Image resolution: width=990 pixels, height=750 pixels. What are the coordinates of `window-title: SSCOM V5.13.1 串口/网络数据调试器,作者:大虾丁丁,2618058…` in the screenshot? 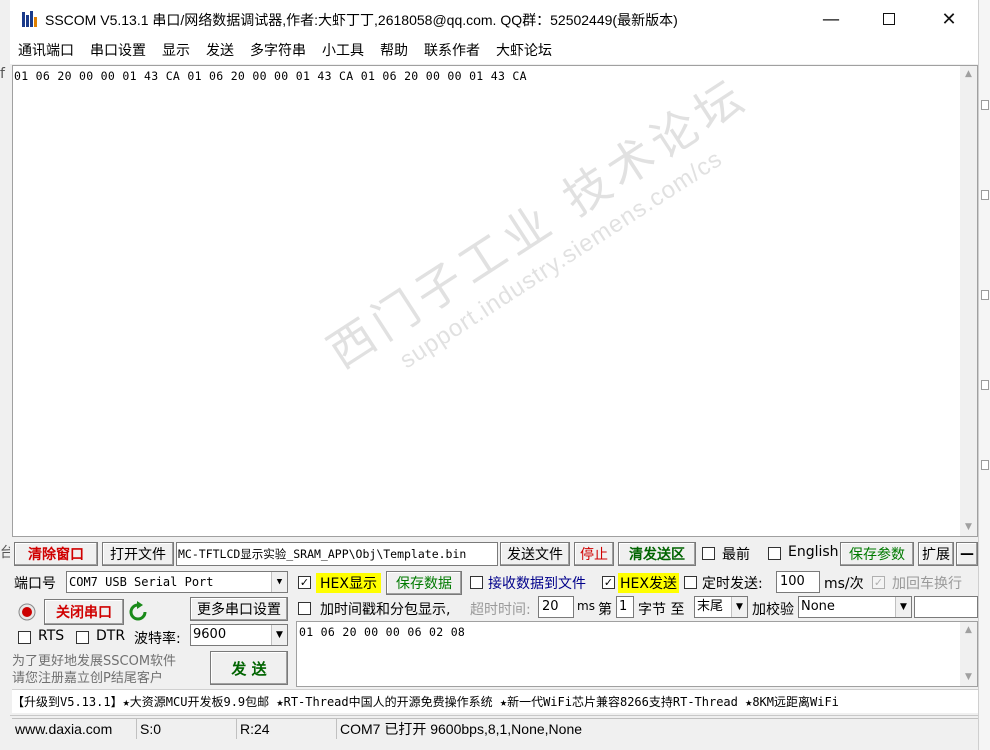 It's located at (361, 20).